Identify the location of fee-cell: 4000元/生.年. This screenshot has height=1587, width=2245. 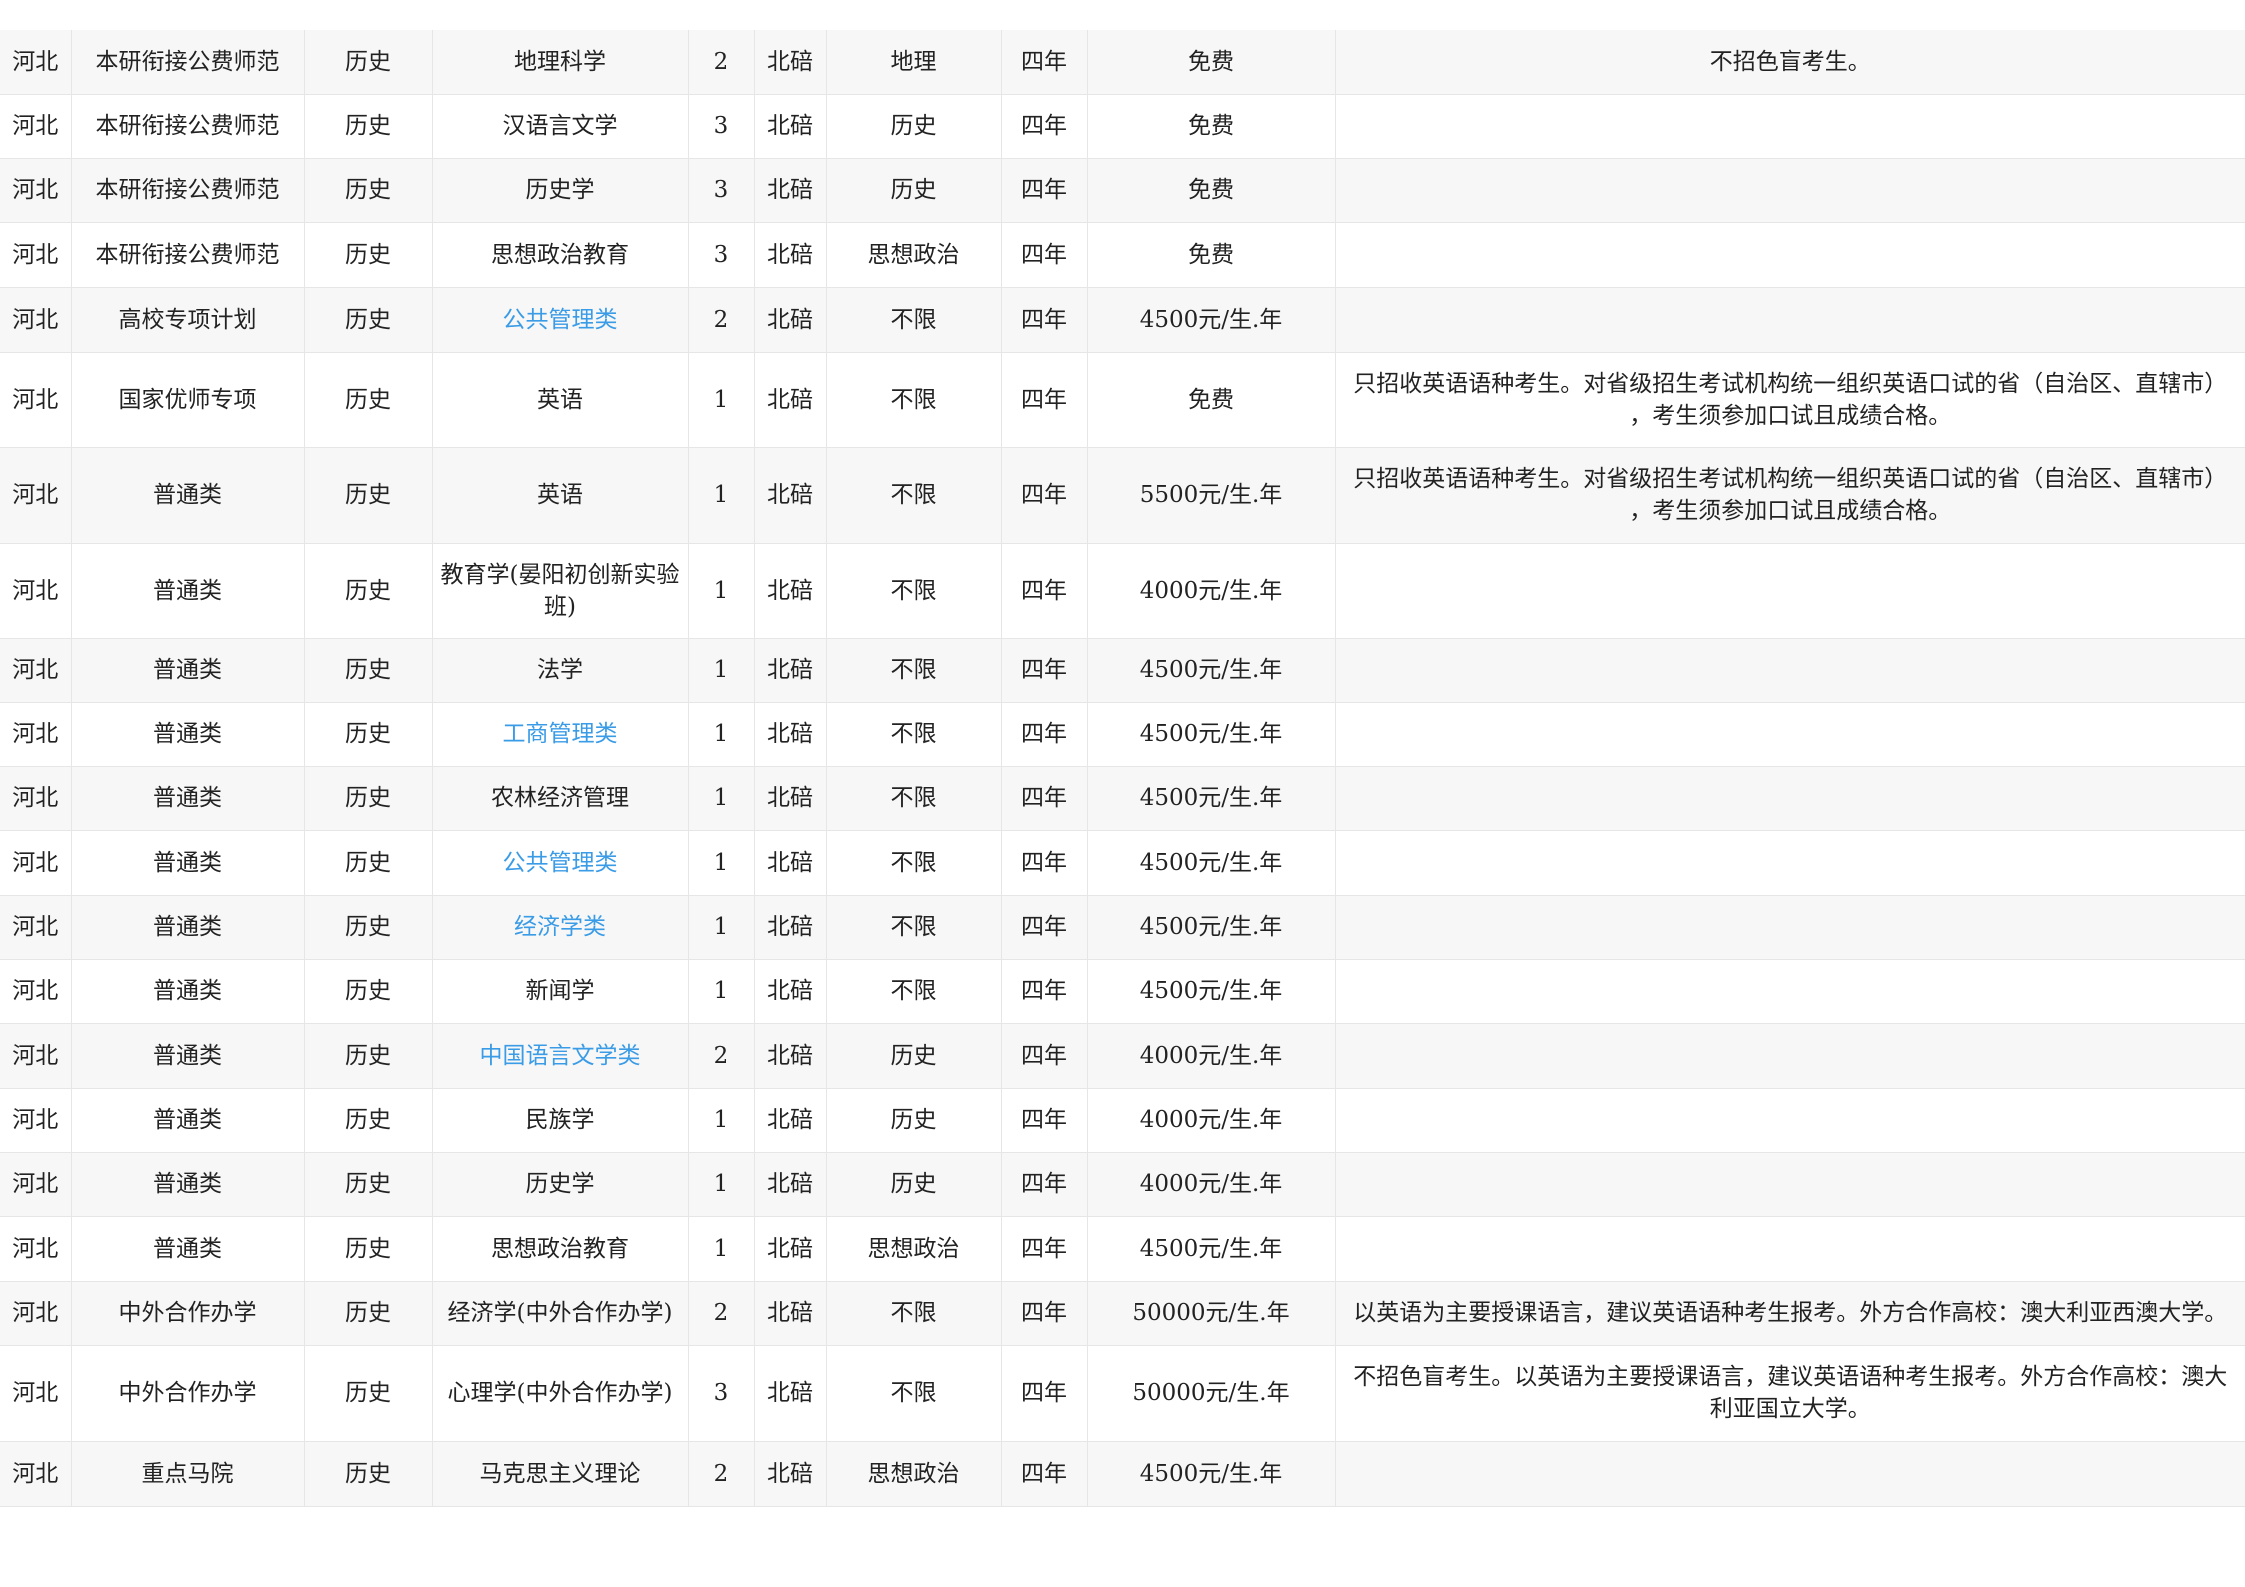
(1211, 591).